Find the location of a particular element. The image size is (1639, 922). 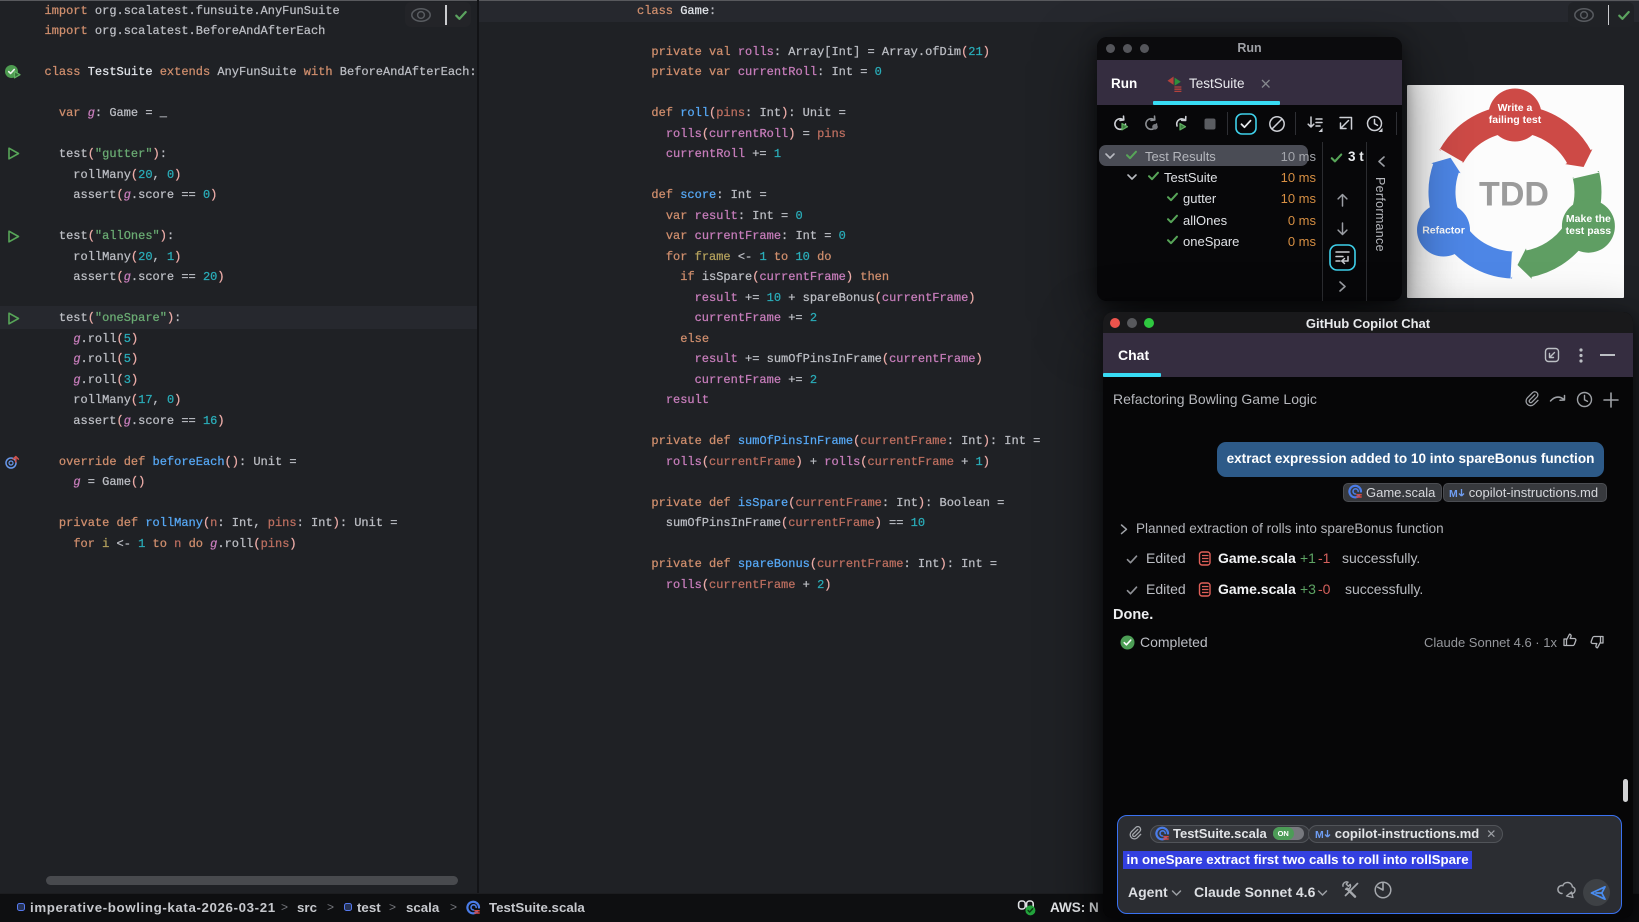

svg-text: failing test is located at coordinates (1515, 120).